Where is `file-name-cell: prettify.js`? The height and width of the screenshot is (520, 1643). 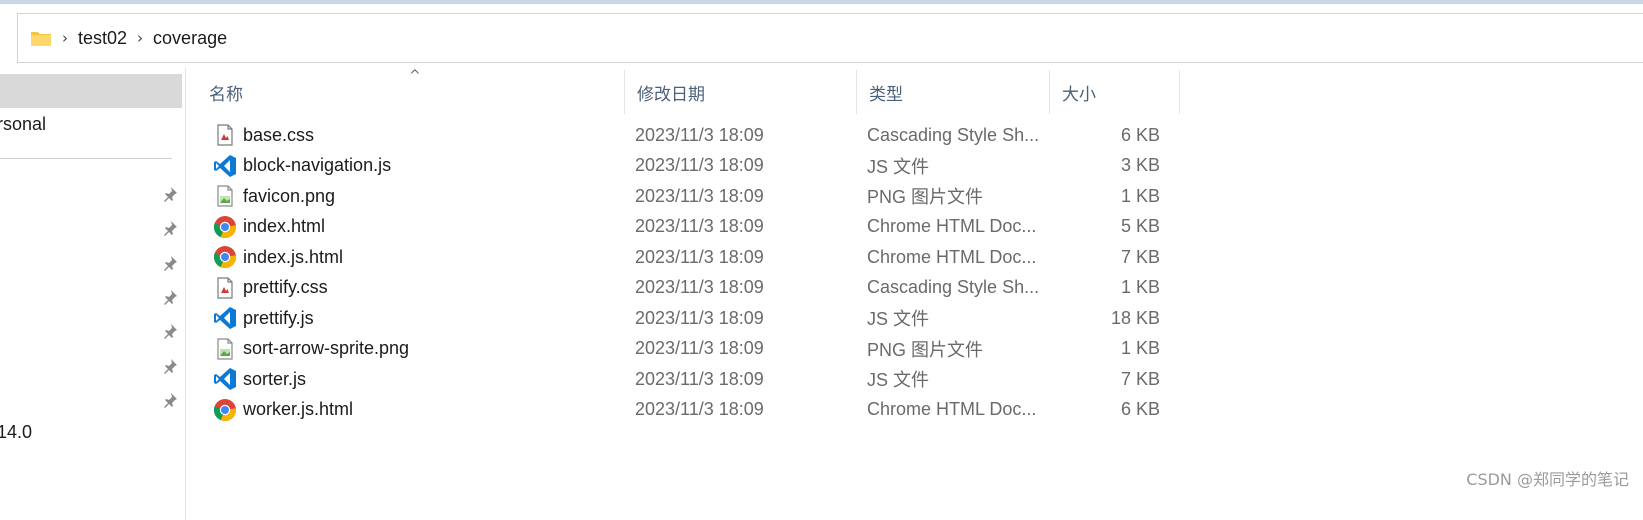
file-name-cell: prettify.js is located at coordinates (411, 318).